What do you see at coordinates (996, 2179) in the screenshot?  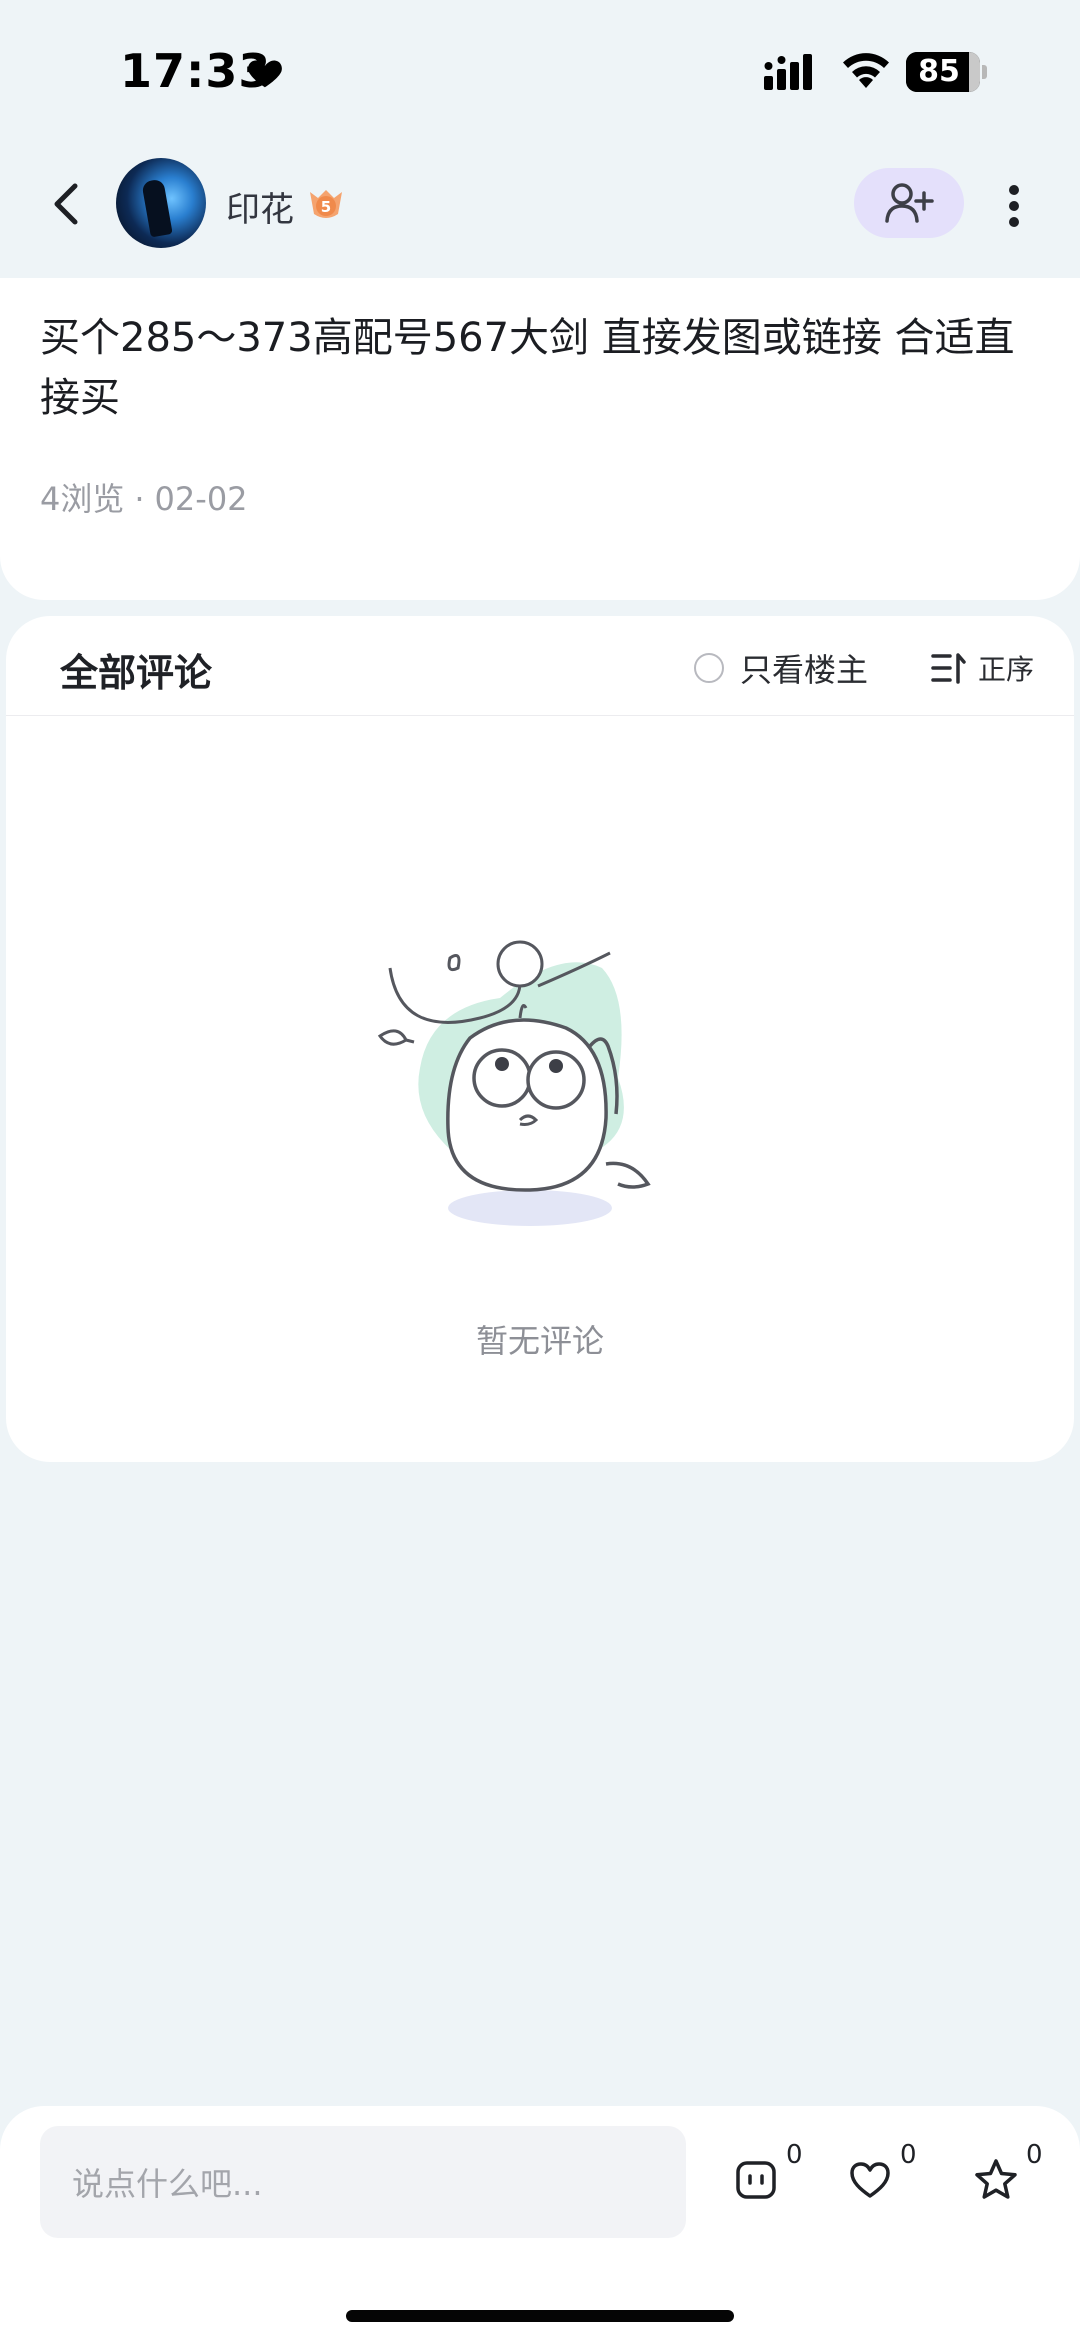 I see `star-outline-icon` at bounding box center [996, 2179].